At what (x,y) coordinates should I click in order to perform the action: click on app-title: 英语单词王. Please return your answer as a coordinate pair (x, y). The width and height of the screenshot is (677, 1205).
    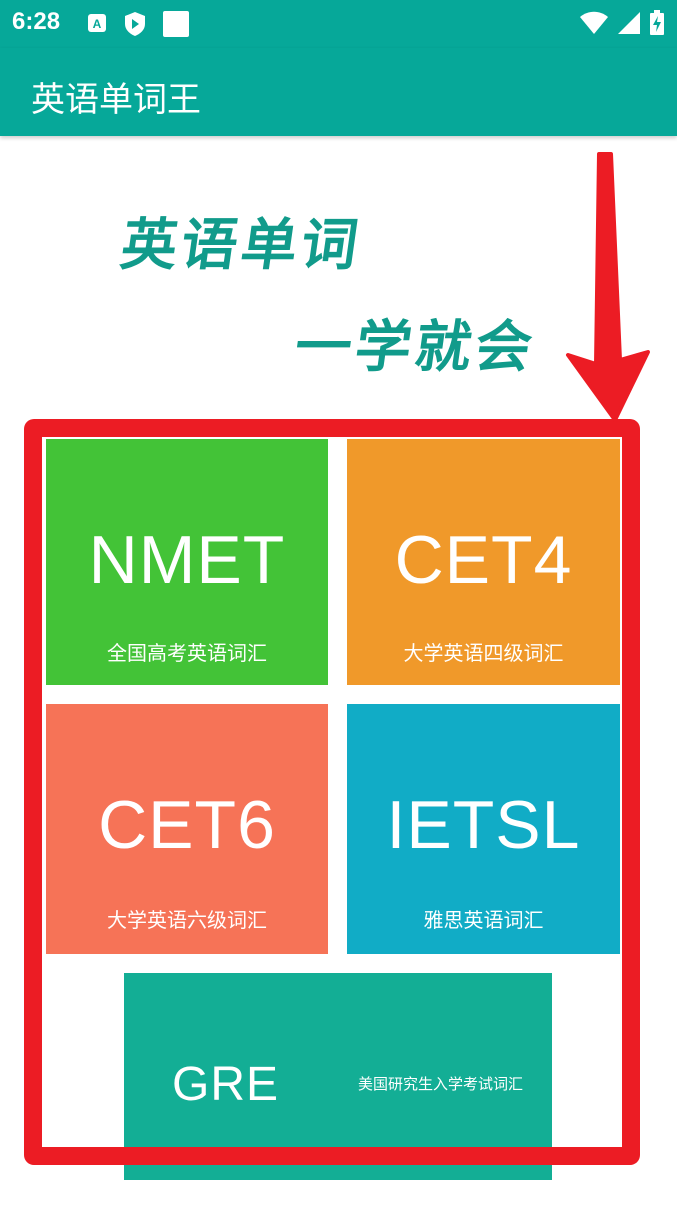
    Looking at the image, I should click on (116, 100).